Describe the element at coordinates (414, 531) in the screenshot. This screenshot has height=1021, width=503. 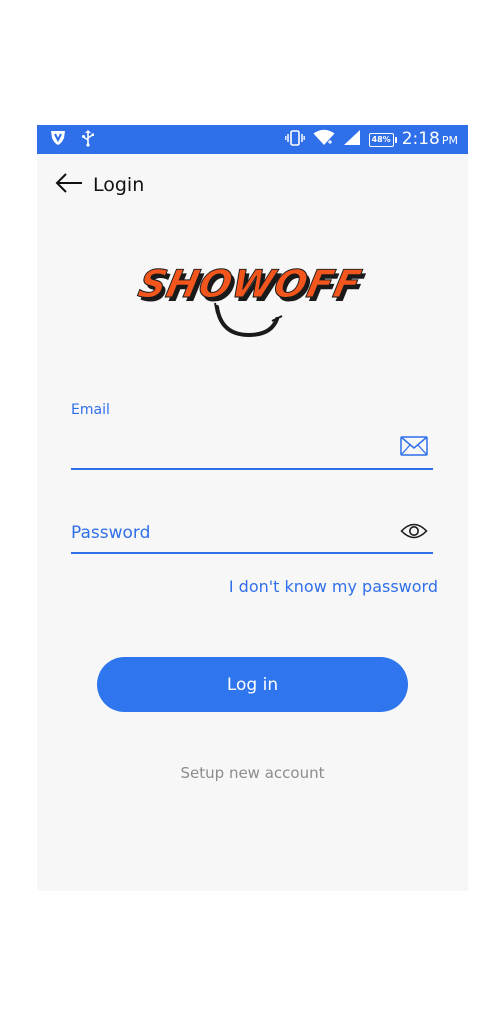
I see `eye-icon` at that location.